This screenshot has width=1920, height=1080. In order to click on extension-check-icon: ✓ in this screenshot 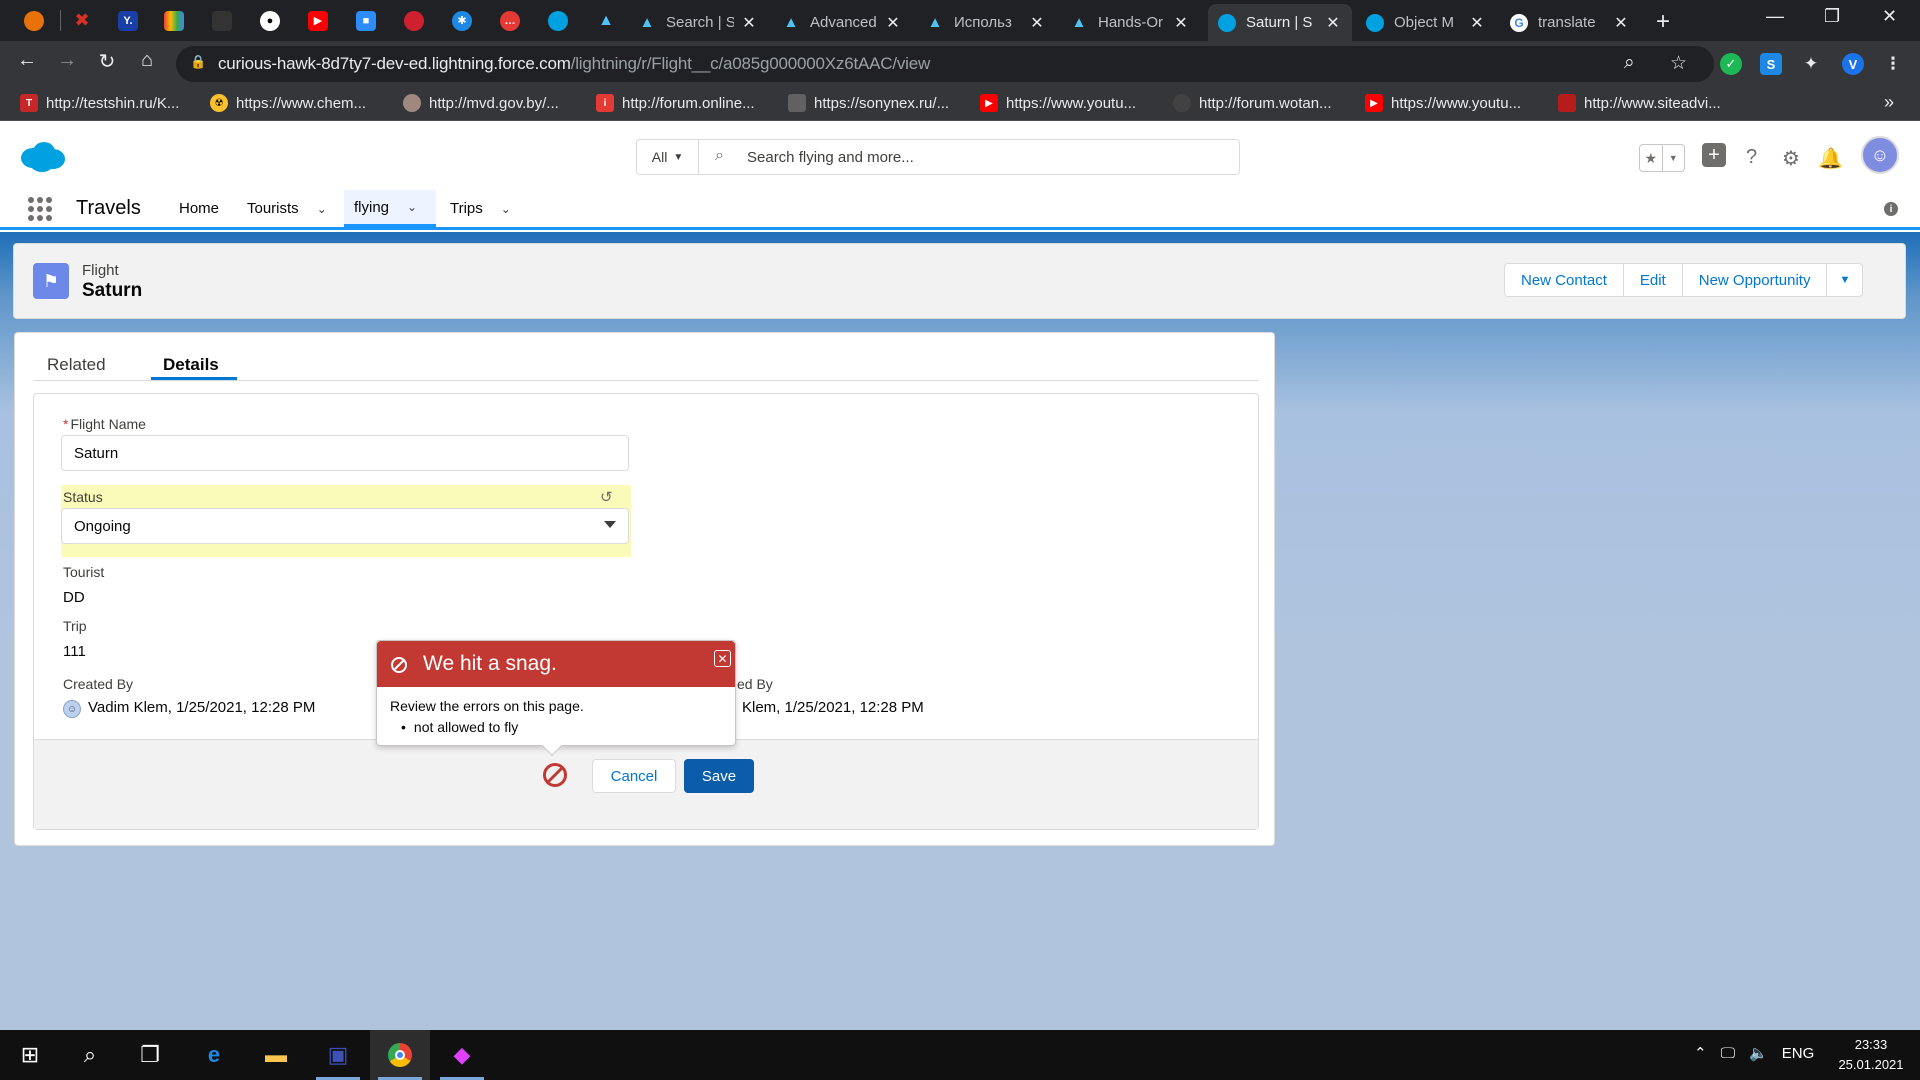, I will do `click(1731, 64)`.